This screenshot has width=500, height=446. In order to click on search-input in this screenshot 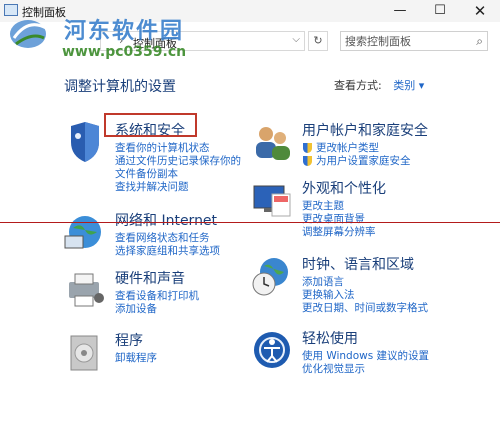, I will do `click(401, 41)`.